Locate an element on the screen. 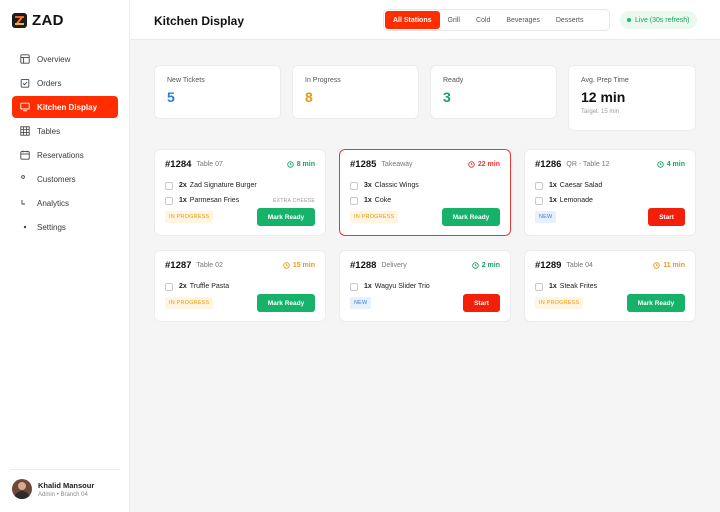 Image resolution: width=720 pixels, height=512 pixels. filter-grill: Grill is located at coordinates (454, 20).